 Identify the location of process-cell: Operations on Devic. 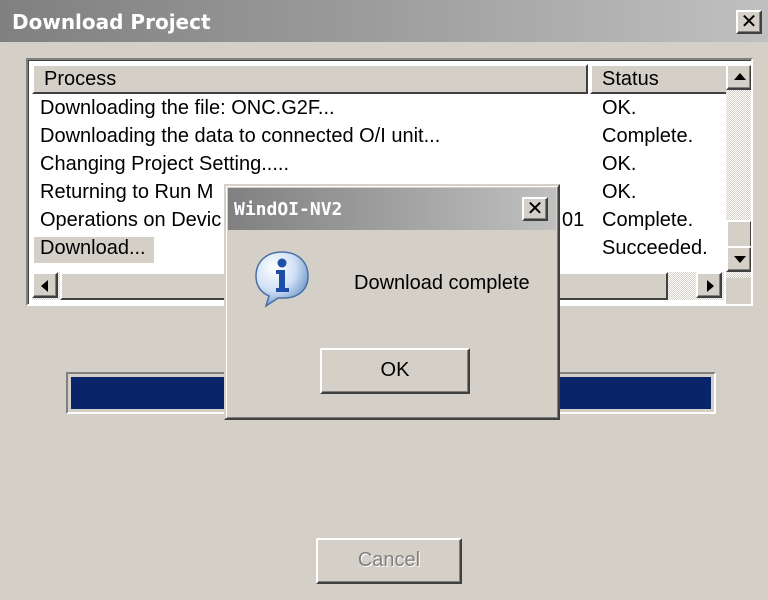
(131, 220).